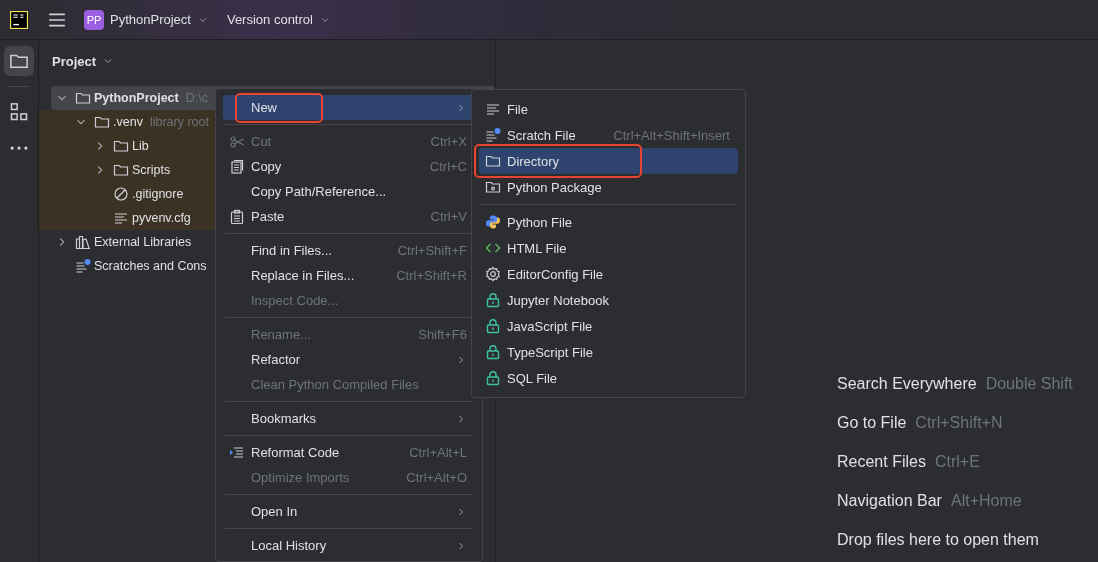 This screenshot has width=1098, height=562. Describe the element at coordinates (448, 216) in the screenshot. I see `shortcut-hint: Ctrl+V` at that location.